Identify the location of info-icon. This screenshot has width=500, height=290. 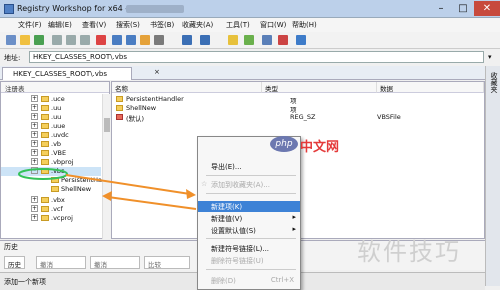
(301, 40).